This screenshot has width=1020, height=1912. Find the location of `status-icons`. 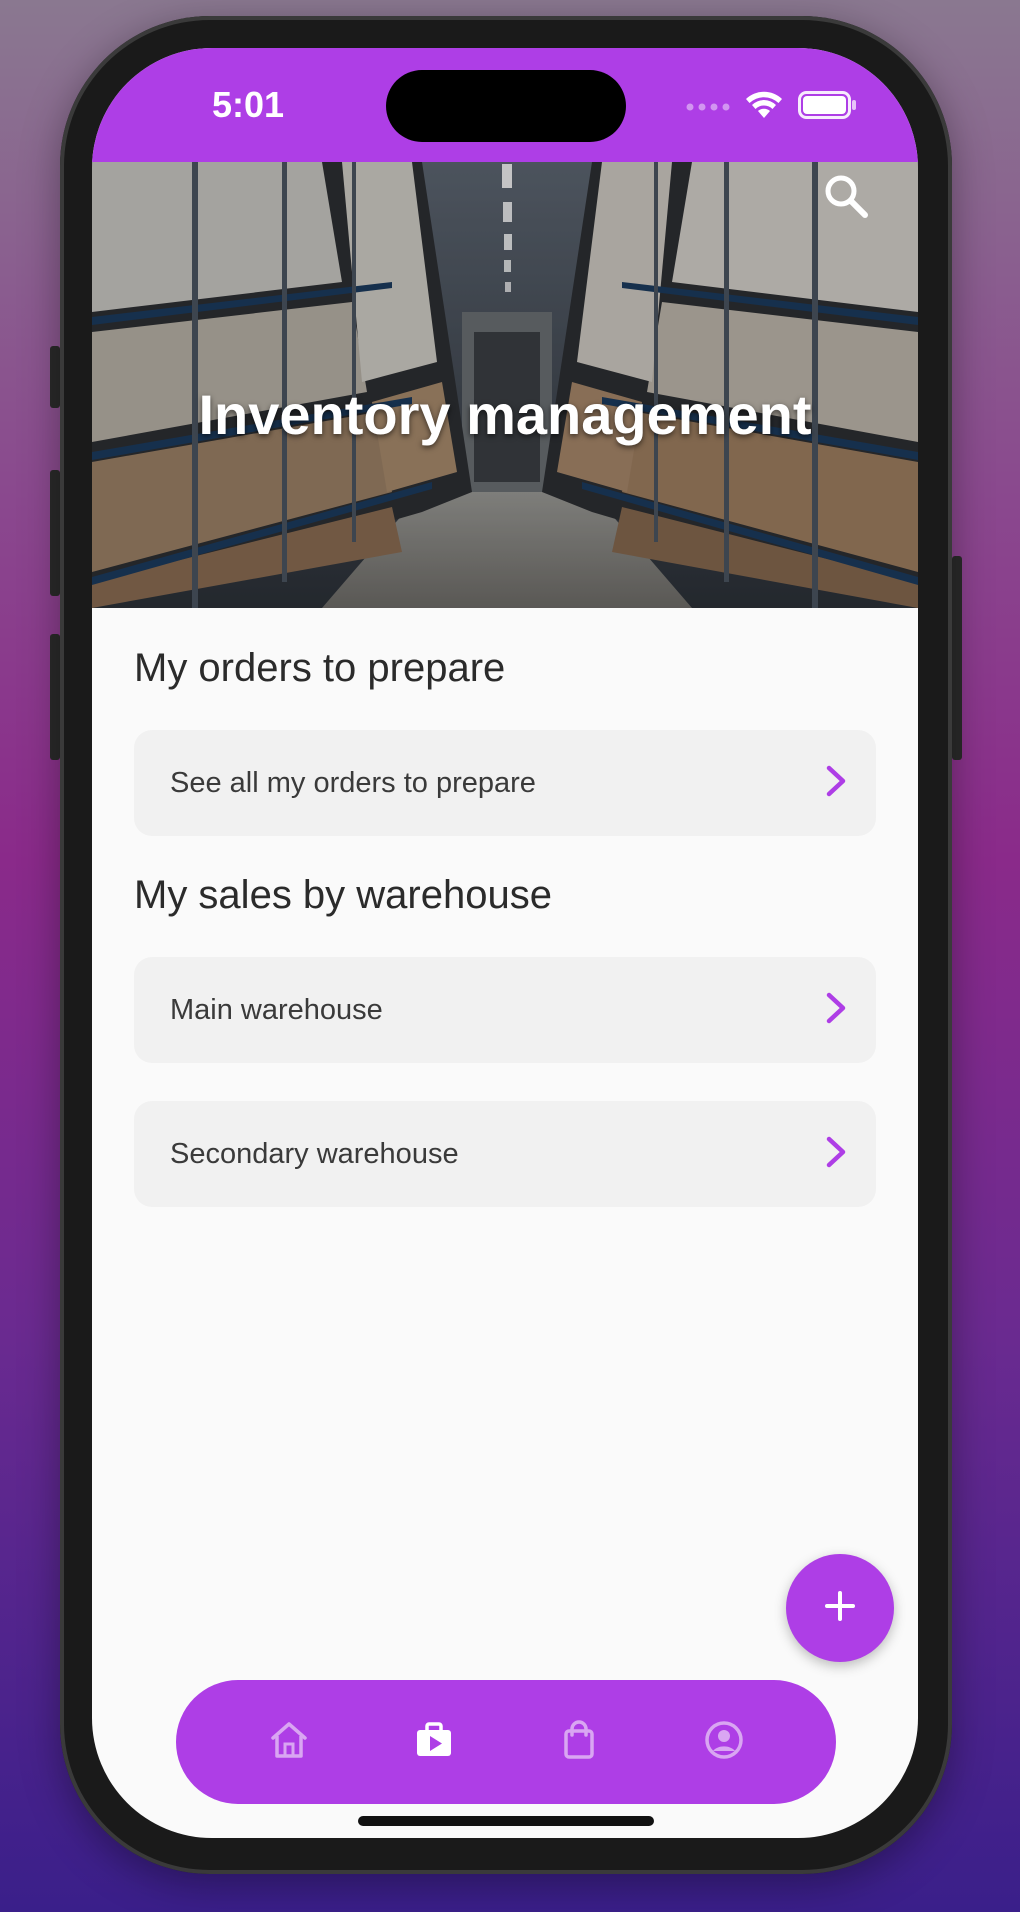

status-icons is located at coordinates (772, 107).